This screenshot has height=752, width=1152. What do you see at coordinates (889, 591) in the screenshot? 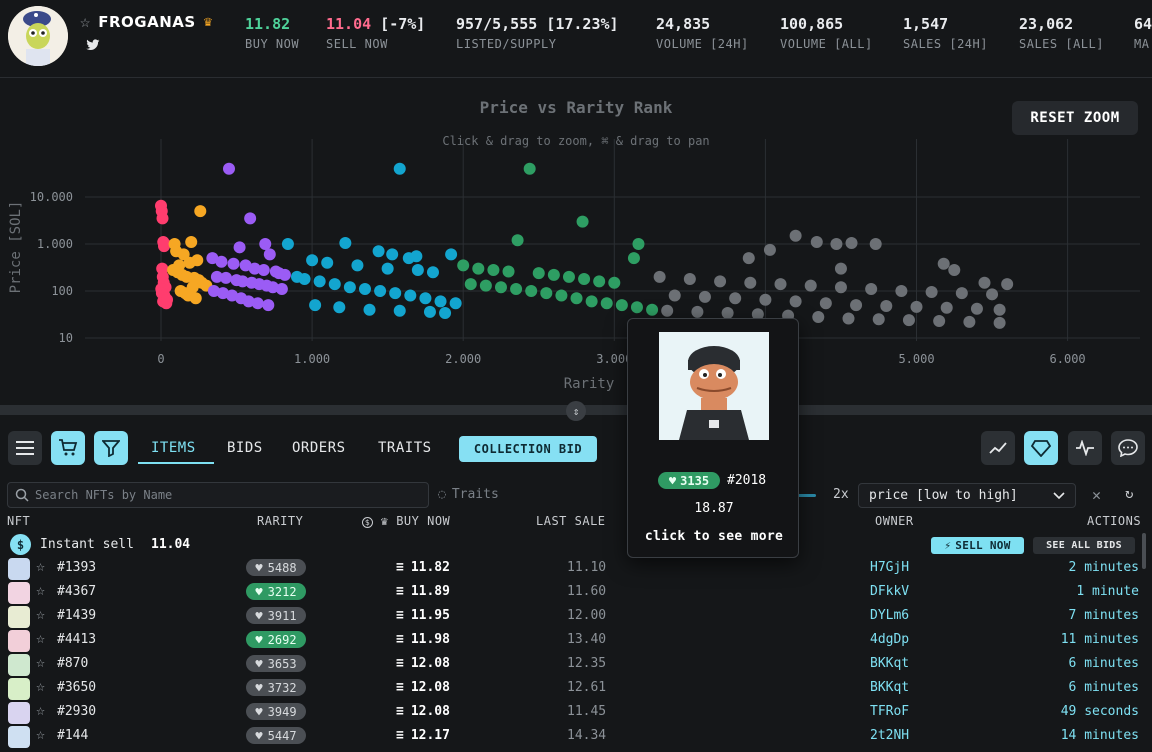
I see `owner-link: DFkkV` at bounding box center [889, 591].